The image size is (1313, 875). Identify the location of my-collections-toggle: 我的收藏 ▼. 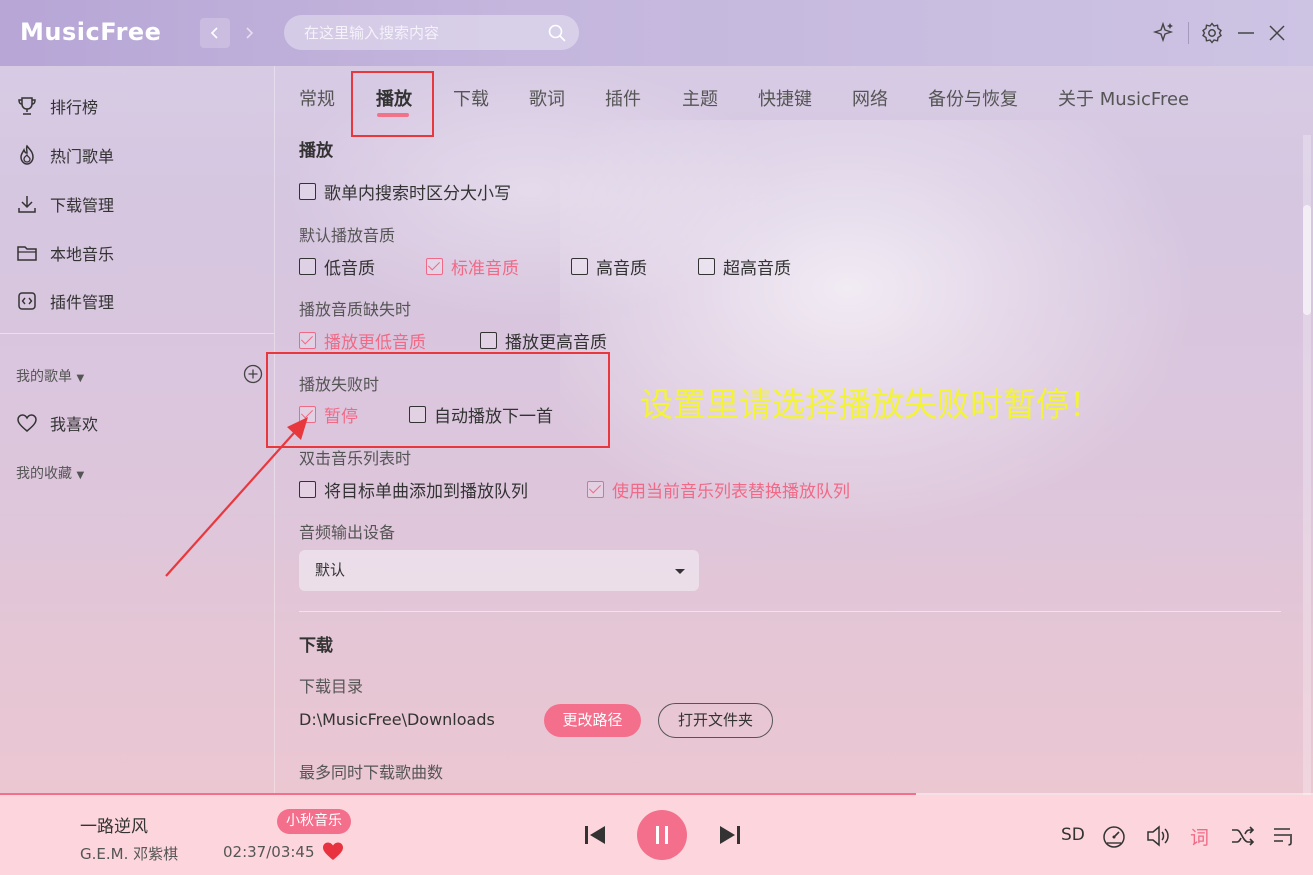
(50, 473).